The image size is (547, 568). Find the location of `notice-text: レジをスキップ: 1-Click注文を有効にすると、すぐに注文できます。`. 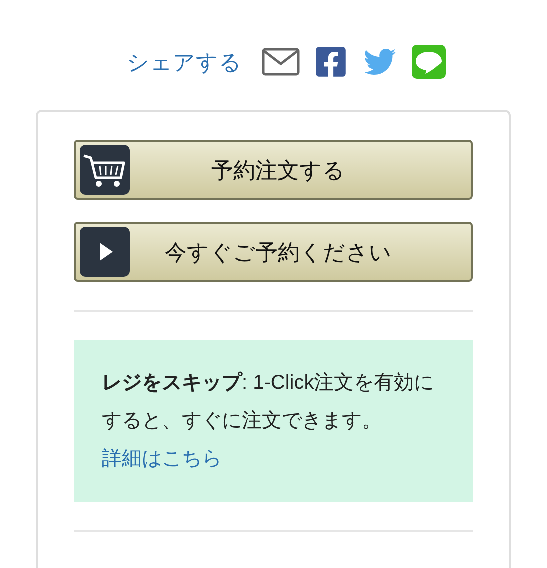

notice-text: レジをスキップ: 1-Click注文を有効にすると、すぐに注文できます。 is located at coordinates (269, 402).